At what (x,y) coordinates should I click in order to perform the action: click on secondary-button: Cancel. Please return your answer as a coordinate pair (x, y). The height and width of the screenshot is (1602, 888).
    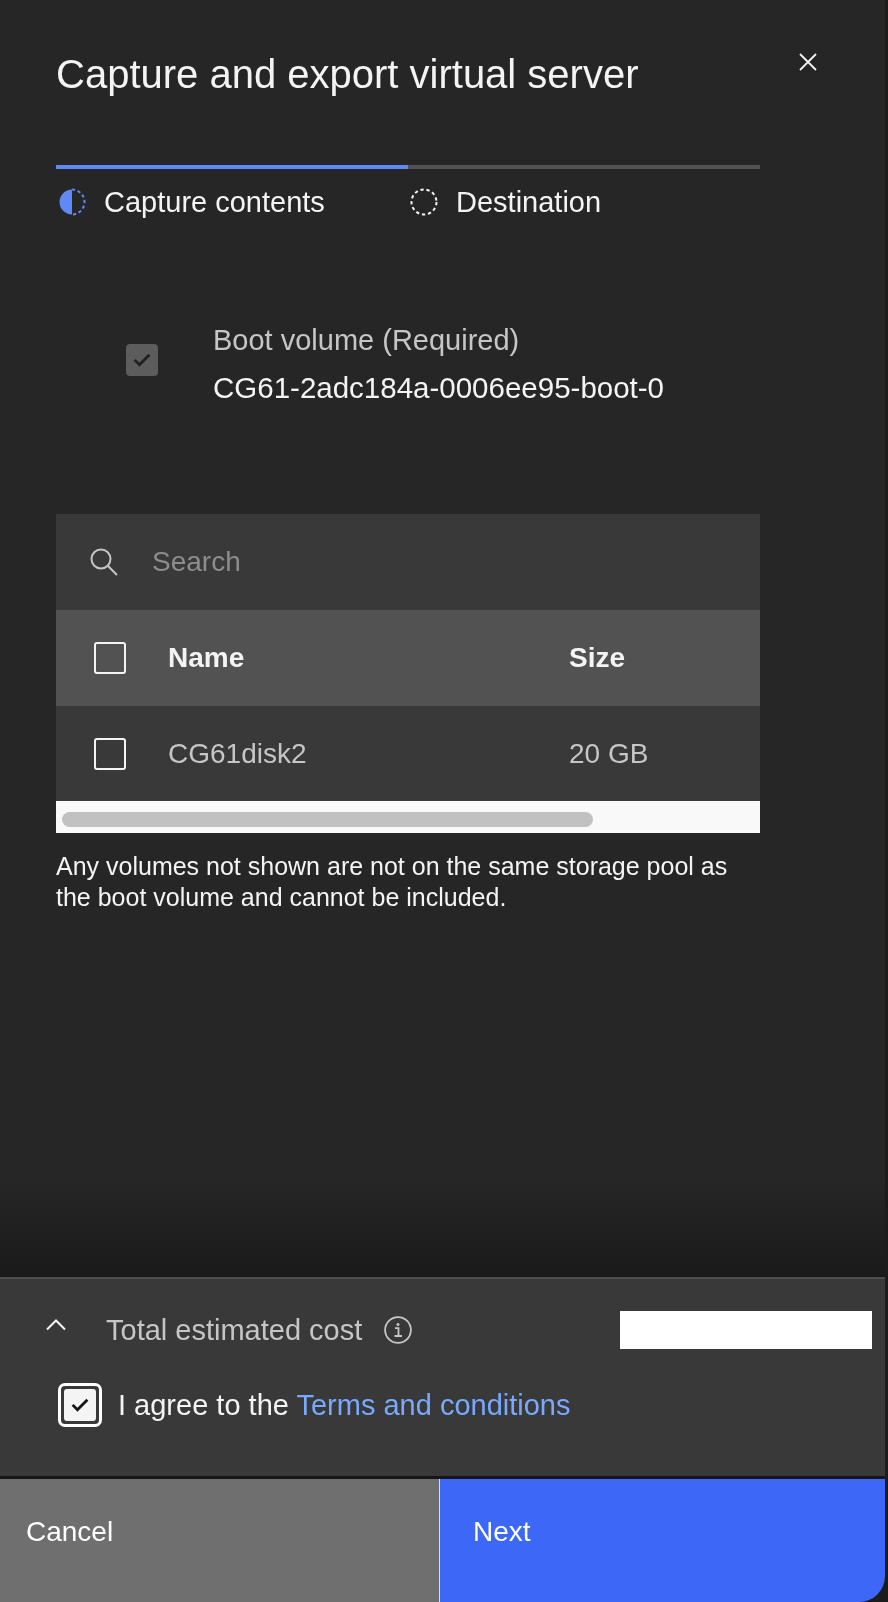
    Looking at the image, I should click on (219, 1540).